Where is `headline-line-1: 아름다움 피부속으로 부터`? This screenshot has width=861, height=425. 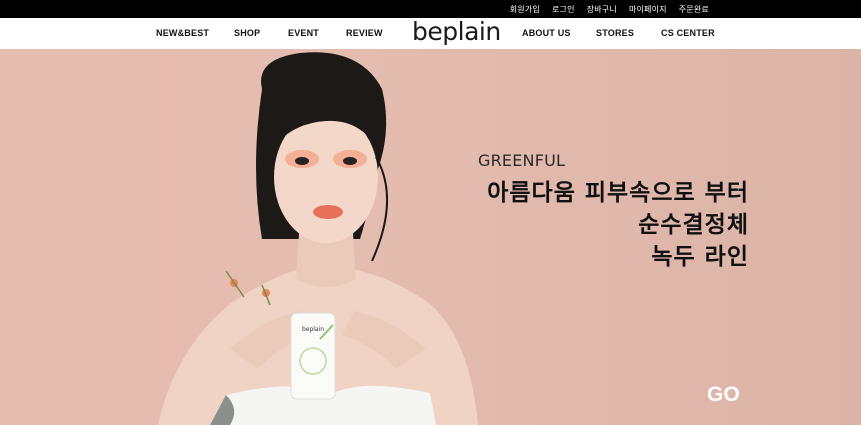 headline-line-1: 아름다움 피부속으로 부터 is located at coordinates (618, 193).